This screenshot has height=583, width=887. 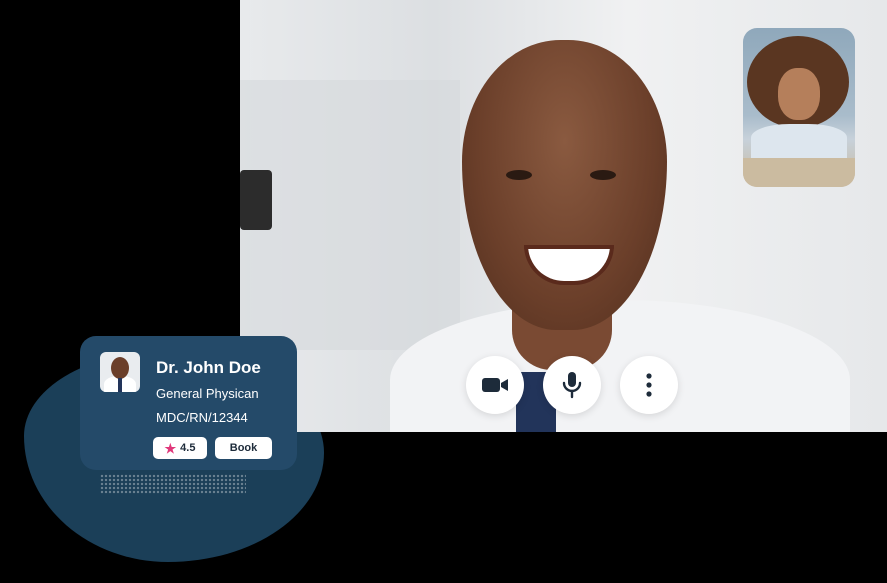 I want to click on camera-button, so click(x=495, y=385).